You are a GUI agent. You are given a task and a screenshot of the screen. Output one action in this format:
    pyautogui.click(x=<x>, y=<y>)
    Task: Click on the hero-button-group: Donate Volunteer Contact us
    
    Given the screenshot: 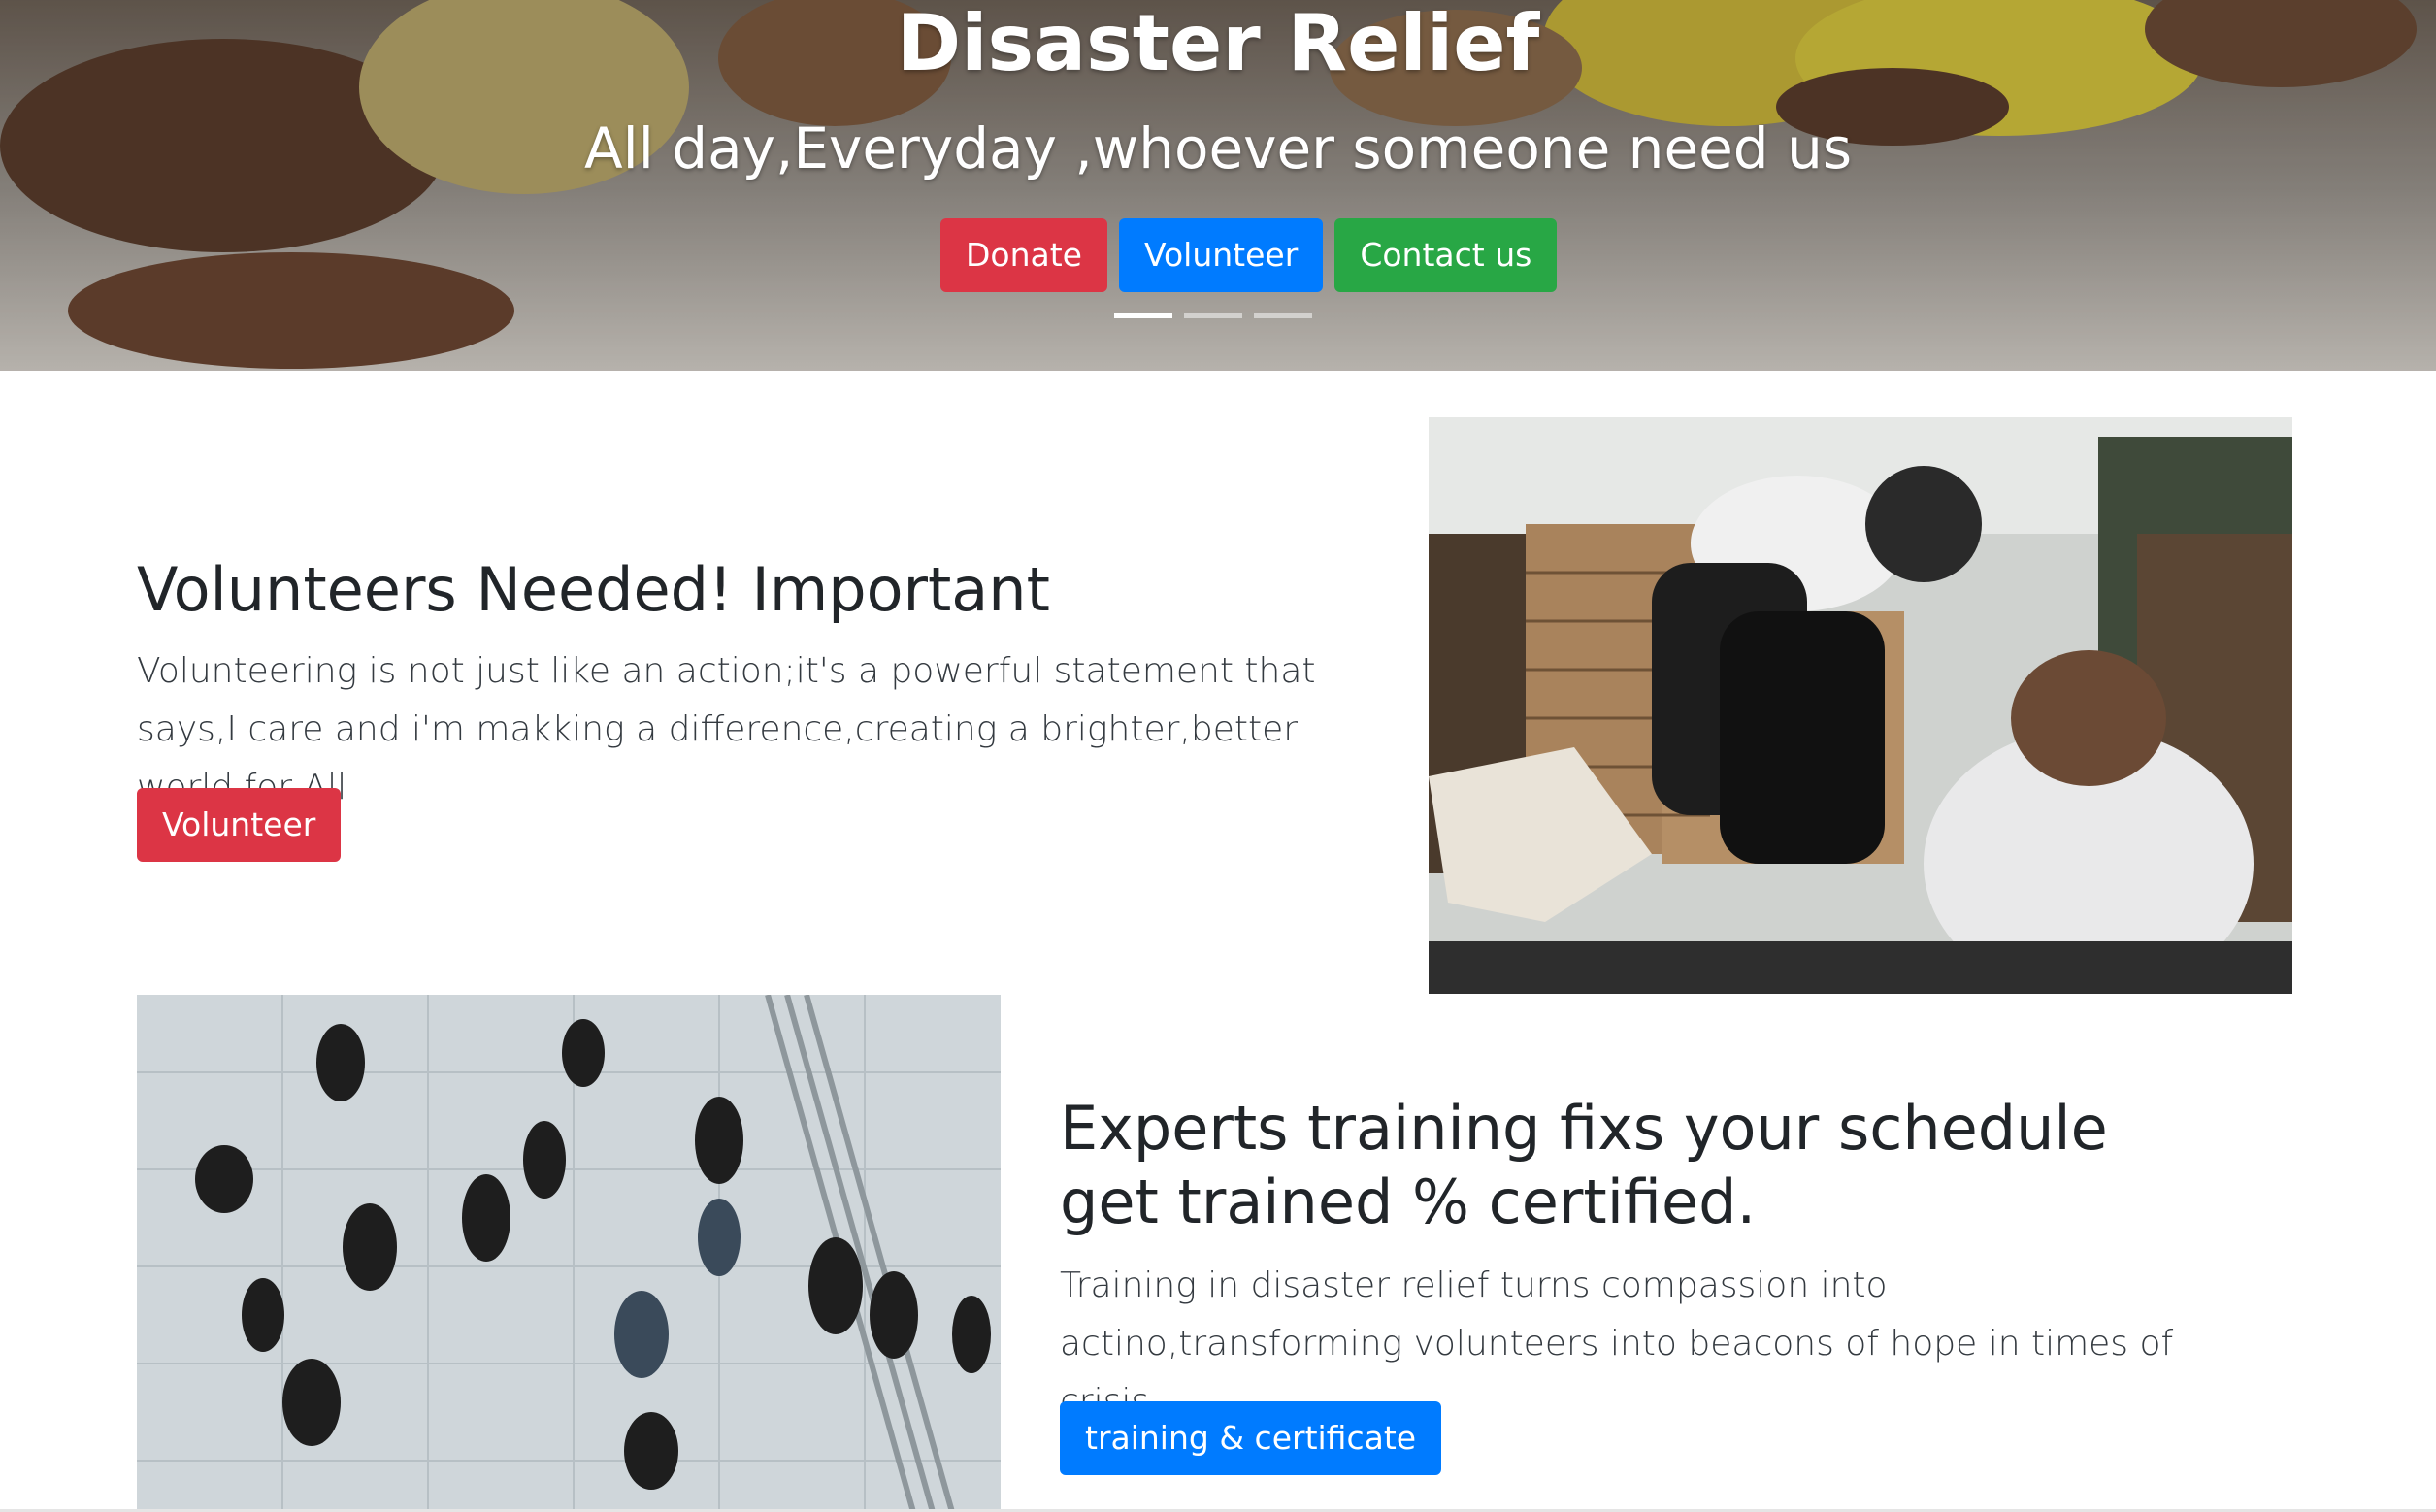 What is the action you would take?
    pyautogui.click(x=1249, y=255)
    